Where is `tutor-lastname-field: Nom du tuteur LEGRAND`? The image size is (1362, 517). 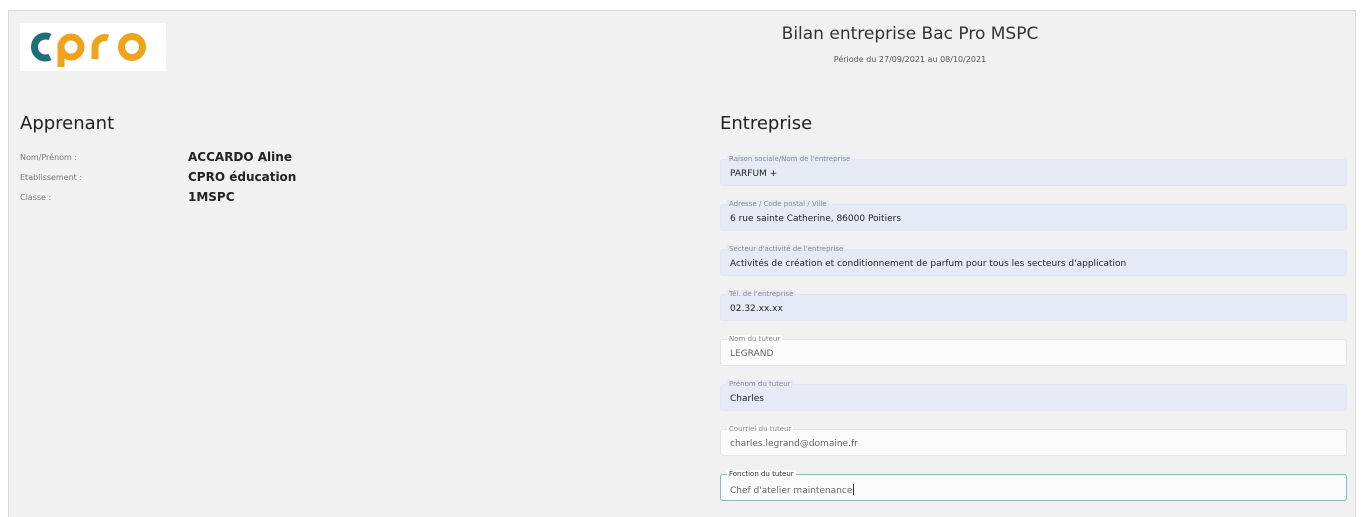
tutor-lastname-field: Nom du tuteur LEGRAND is located at coordinates (1033, 350).